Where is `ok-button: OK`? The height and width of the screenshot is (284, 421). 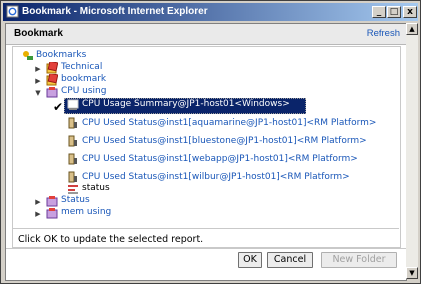
ok-button: OK is located at coordinates (250, 260).